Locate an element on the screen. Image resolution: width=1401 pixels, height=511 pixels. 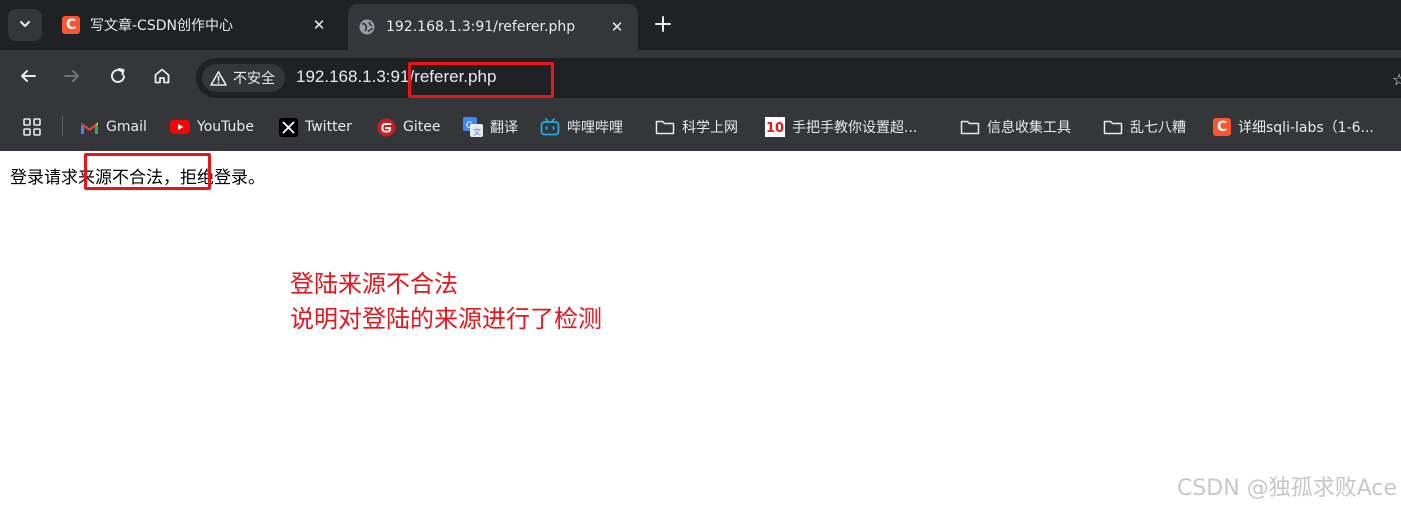
message-prefix: 登录请求 is located at coordinates (44, 178).